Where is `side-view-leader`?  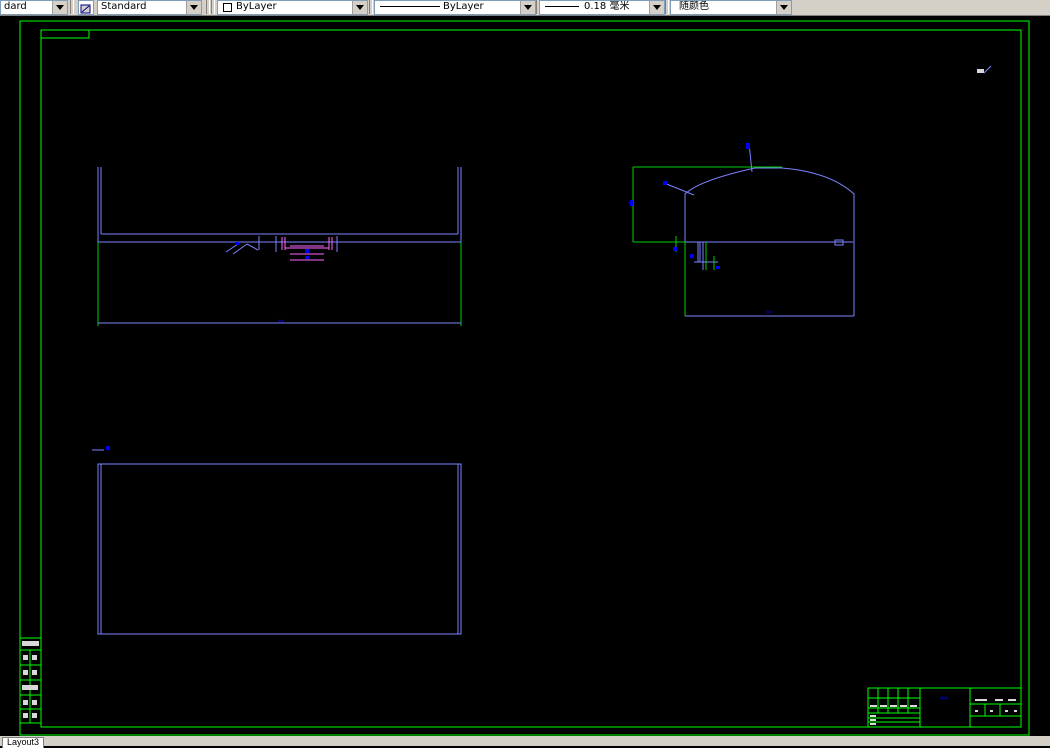 side-view-leader is located at coordinates (679, 189).